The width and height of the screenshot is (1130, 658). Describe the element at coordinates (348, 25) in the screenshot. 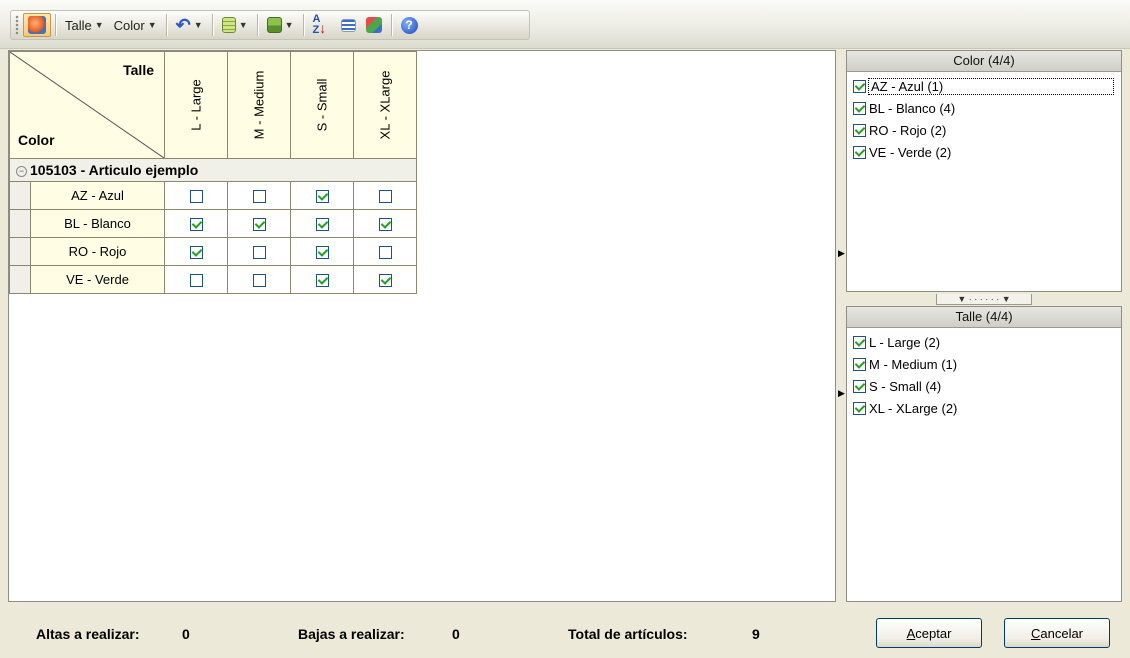

I see `properties-button` at that location.